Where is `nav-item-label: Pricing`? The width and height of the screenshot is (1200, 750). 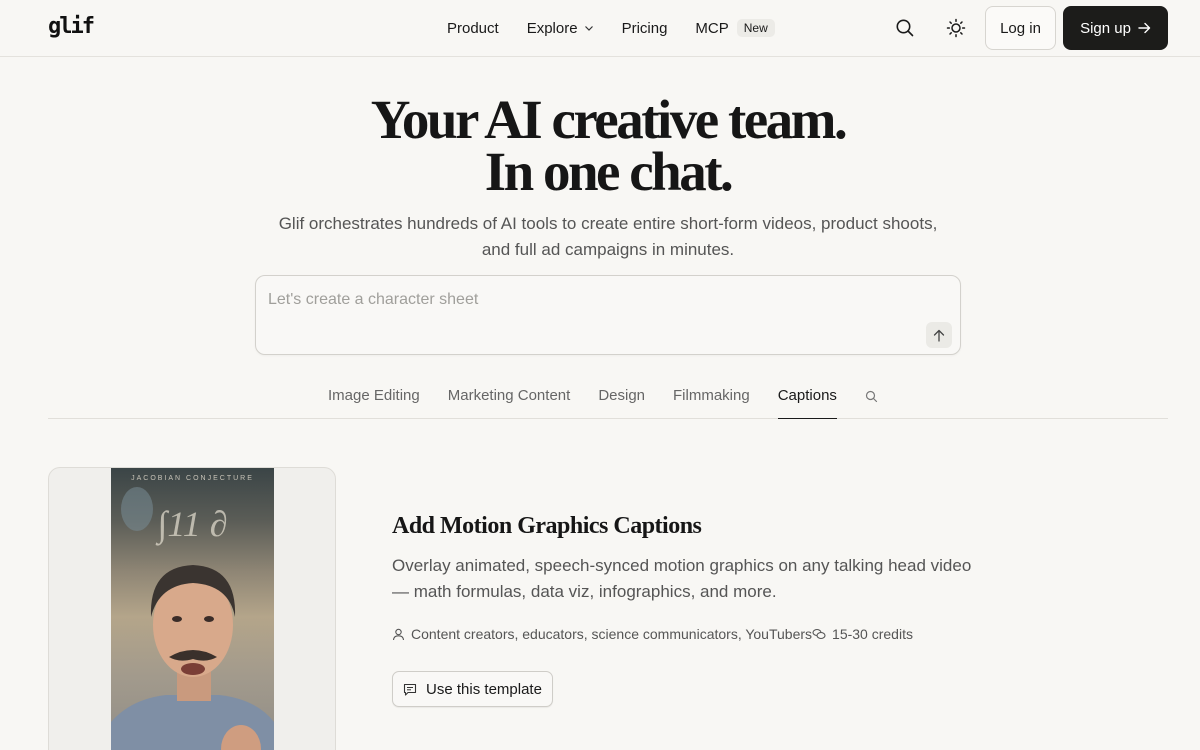
nav-item-label: Pricing is located at coordinates (644, 28).